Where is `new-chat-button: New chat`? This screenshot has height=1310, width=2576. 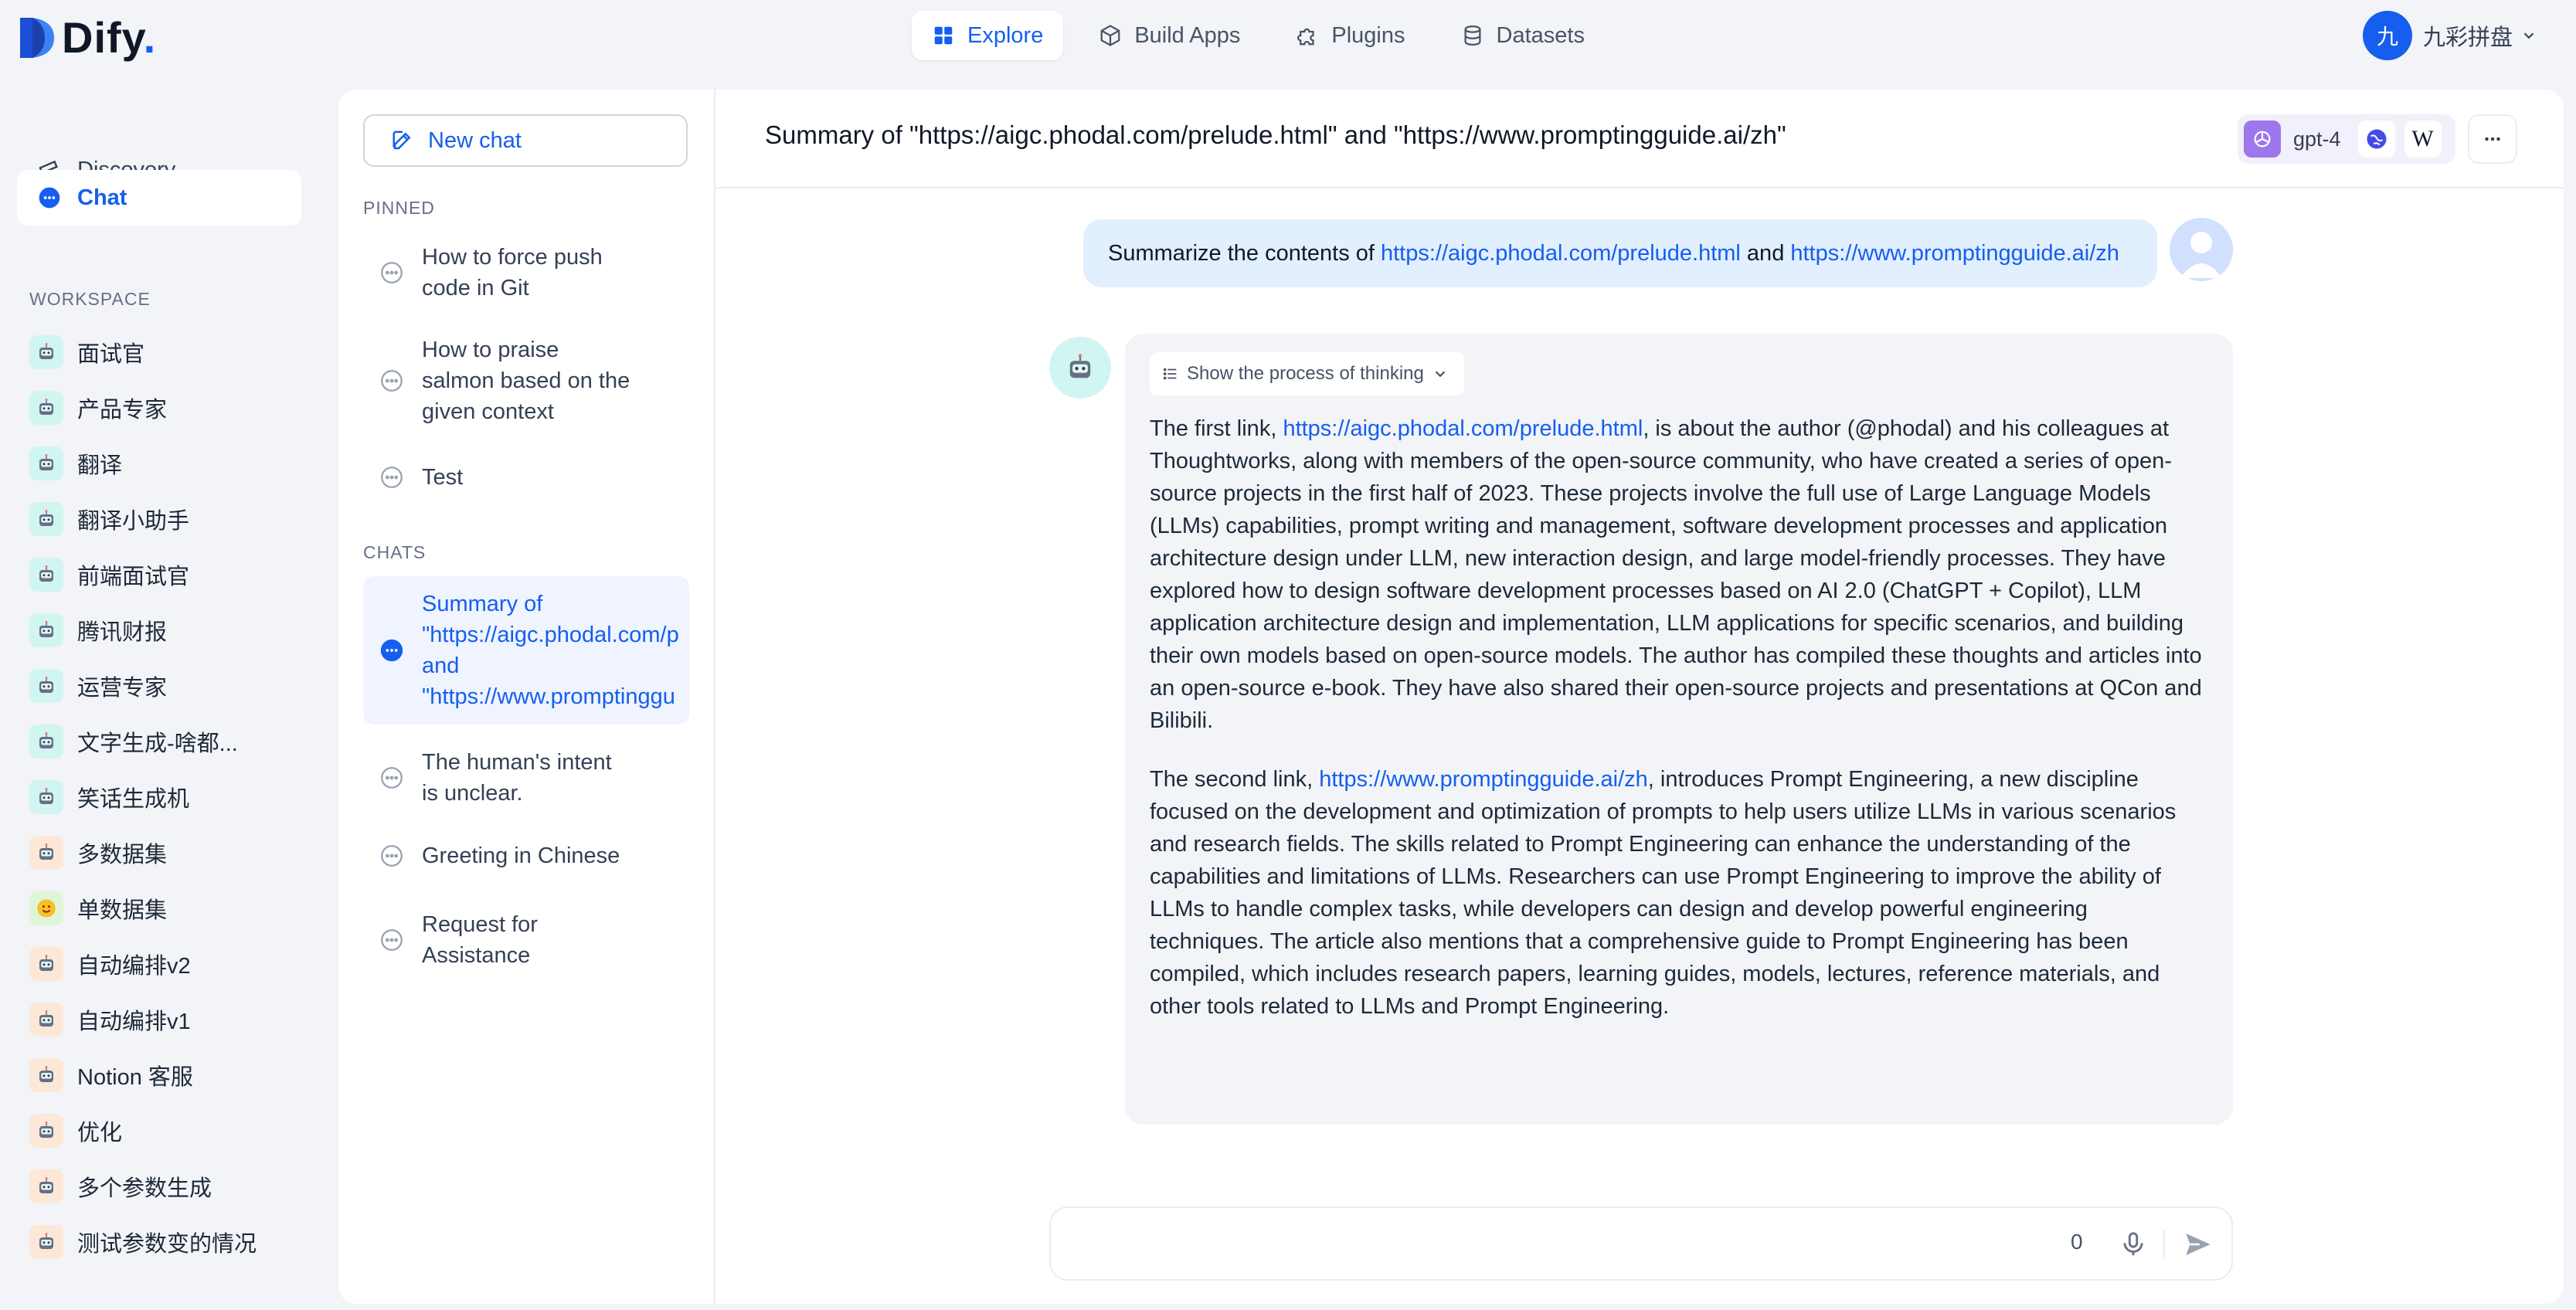 new-chat-button: New chat is located at coordinates (525, 140).